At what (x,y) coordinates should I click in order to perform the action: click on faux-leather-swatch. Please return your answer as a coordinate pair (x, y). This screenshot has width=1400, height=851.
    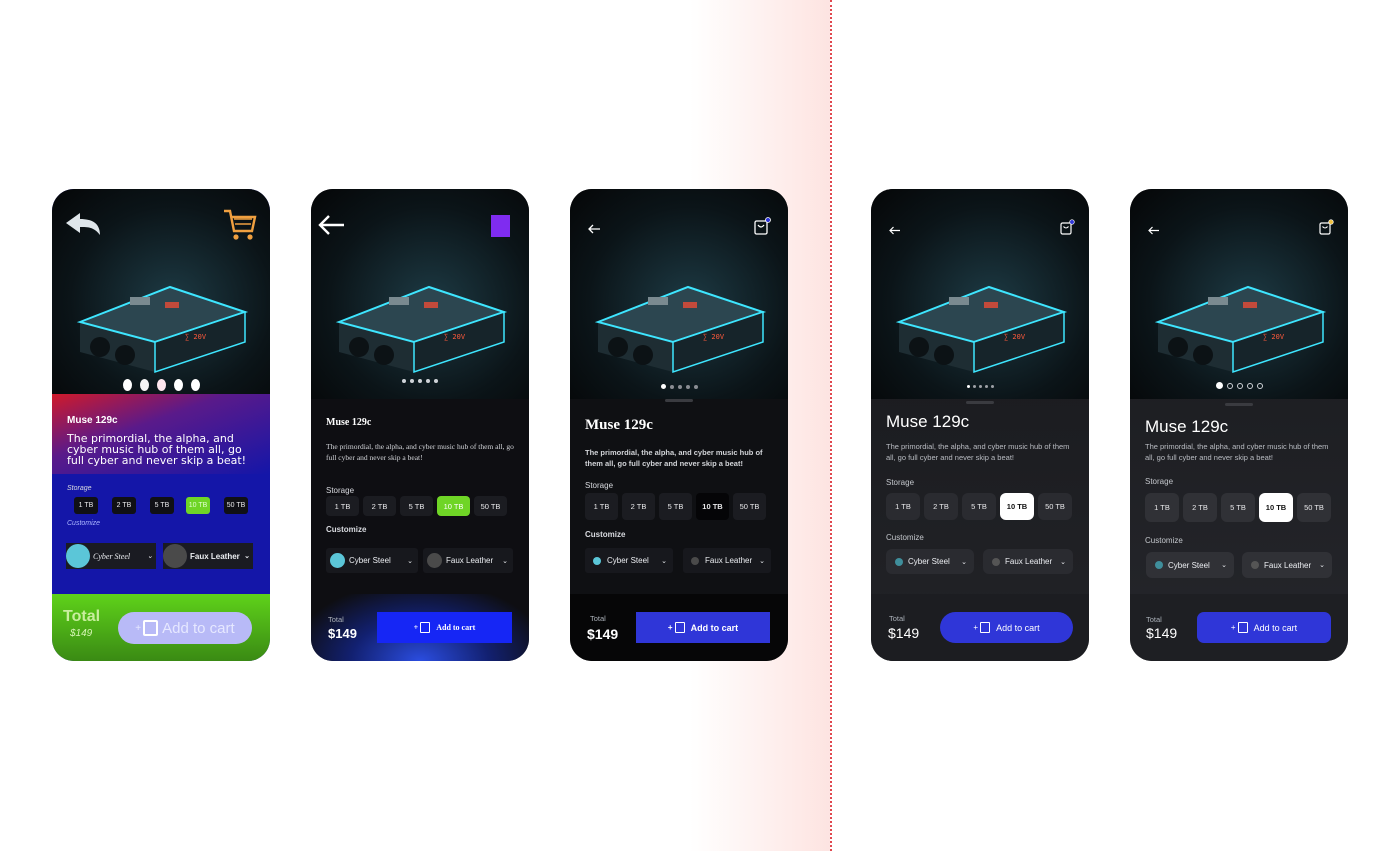
    Looking at the image, I should click on (434, 560).